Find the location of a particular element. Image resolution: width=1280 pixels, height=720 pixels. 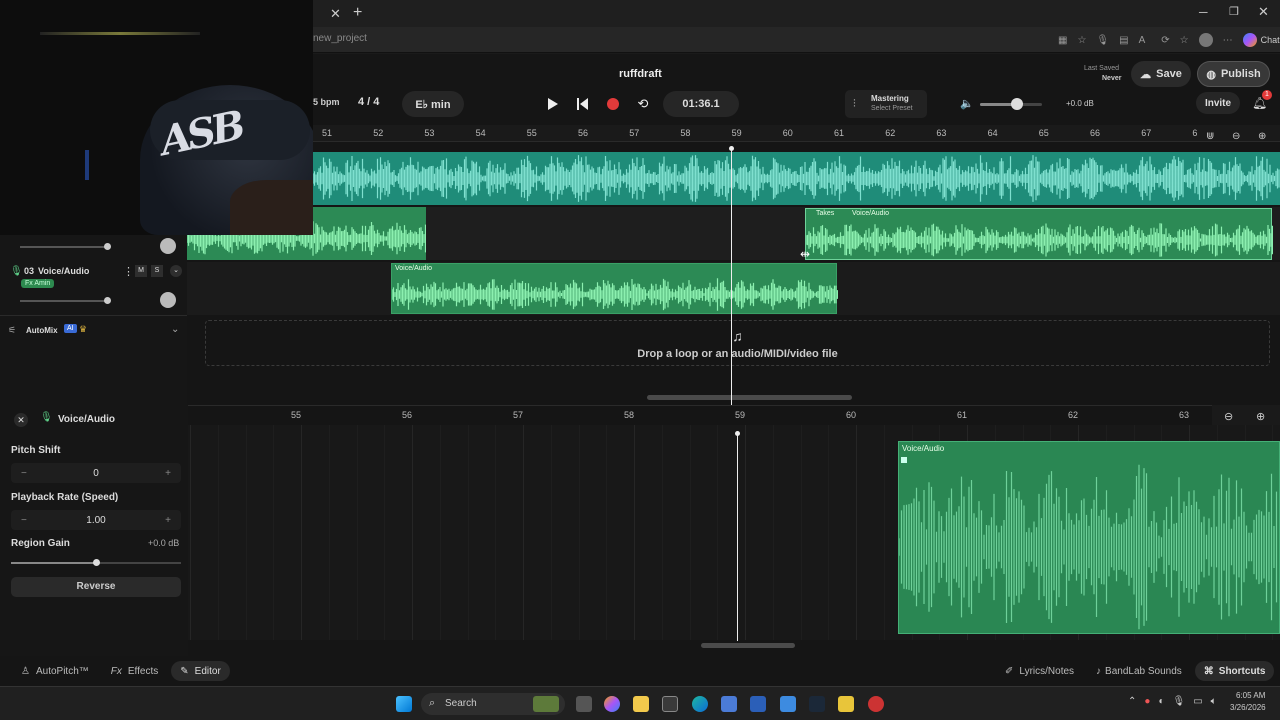

master-volume-slider is located at coordinates (1011, 104).